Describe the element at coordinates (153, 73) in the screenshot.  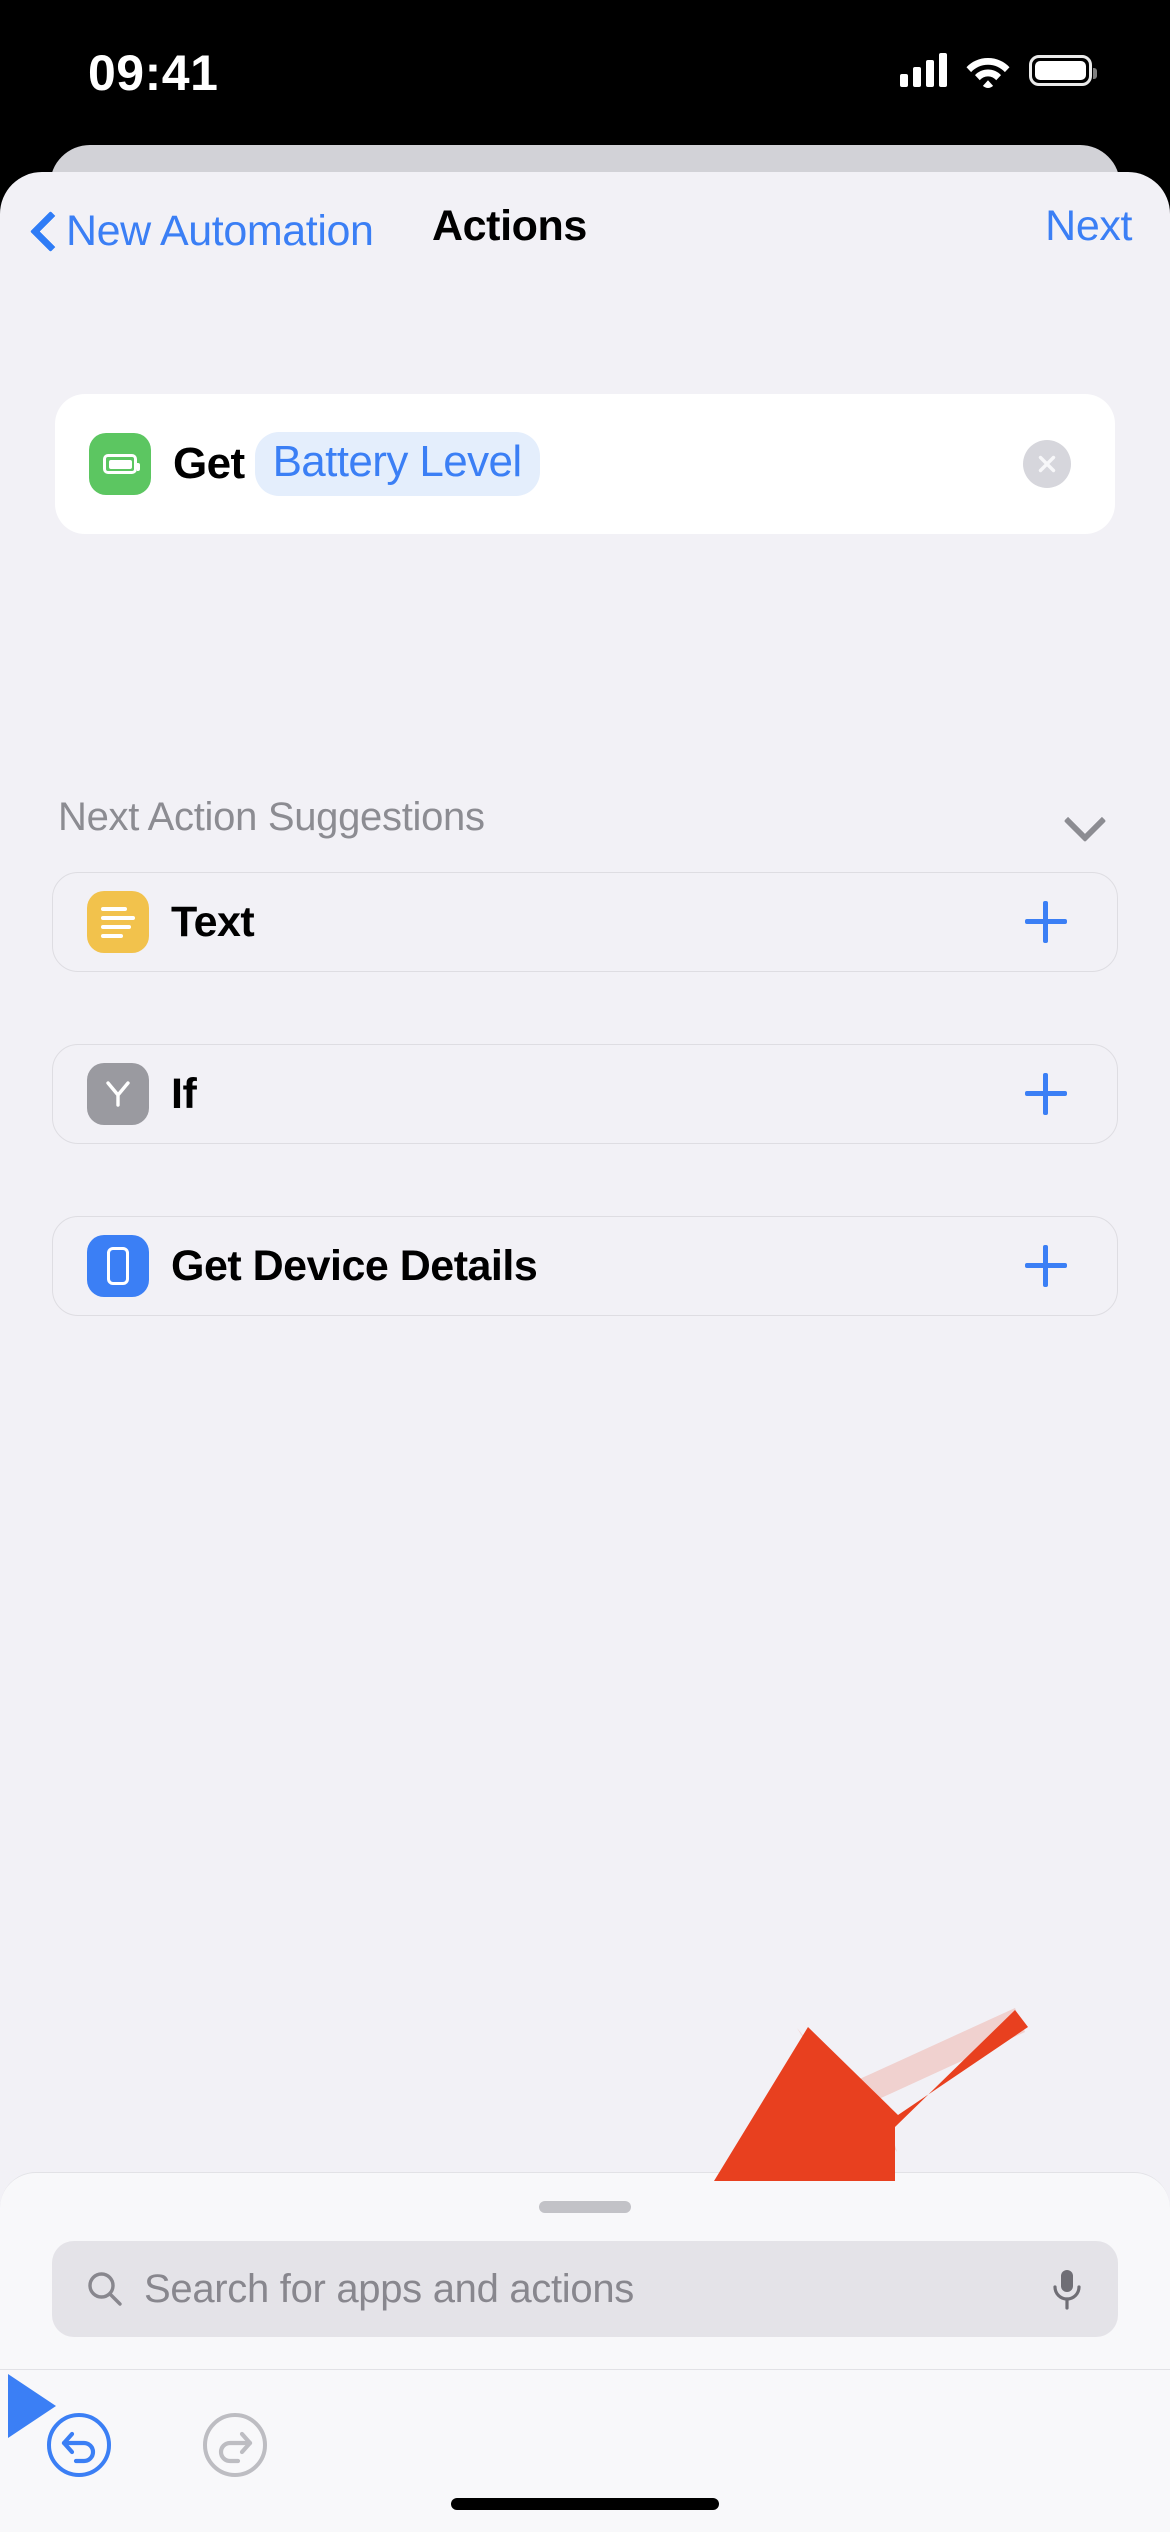
I see `status-bar-time: 09:41` at that location.